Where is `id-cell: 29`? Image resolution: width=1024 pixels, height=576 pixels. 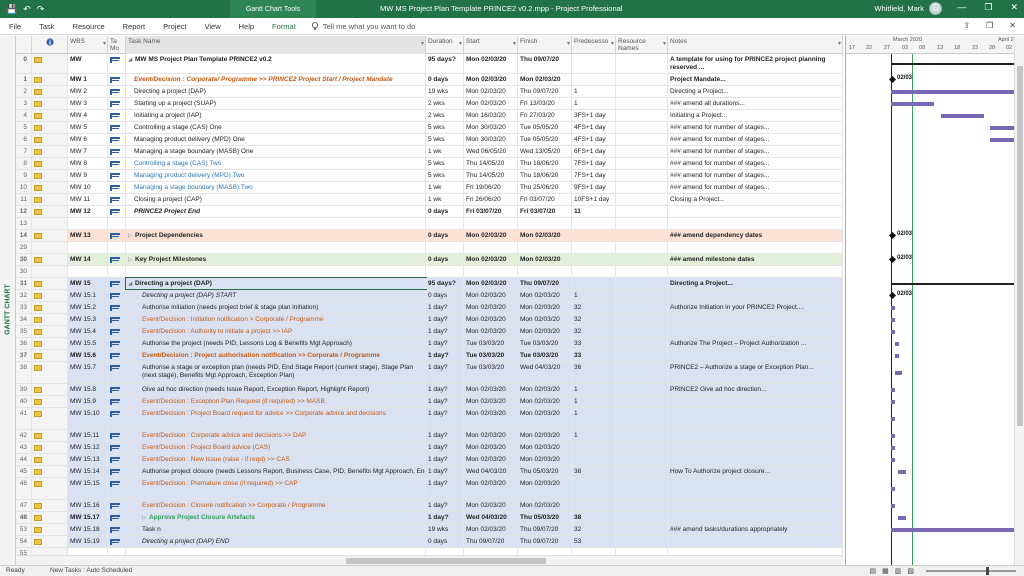 id-cell: 29 is located at coordinates (24, 247).